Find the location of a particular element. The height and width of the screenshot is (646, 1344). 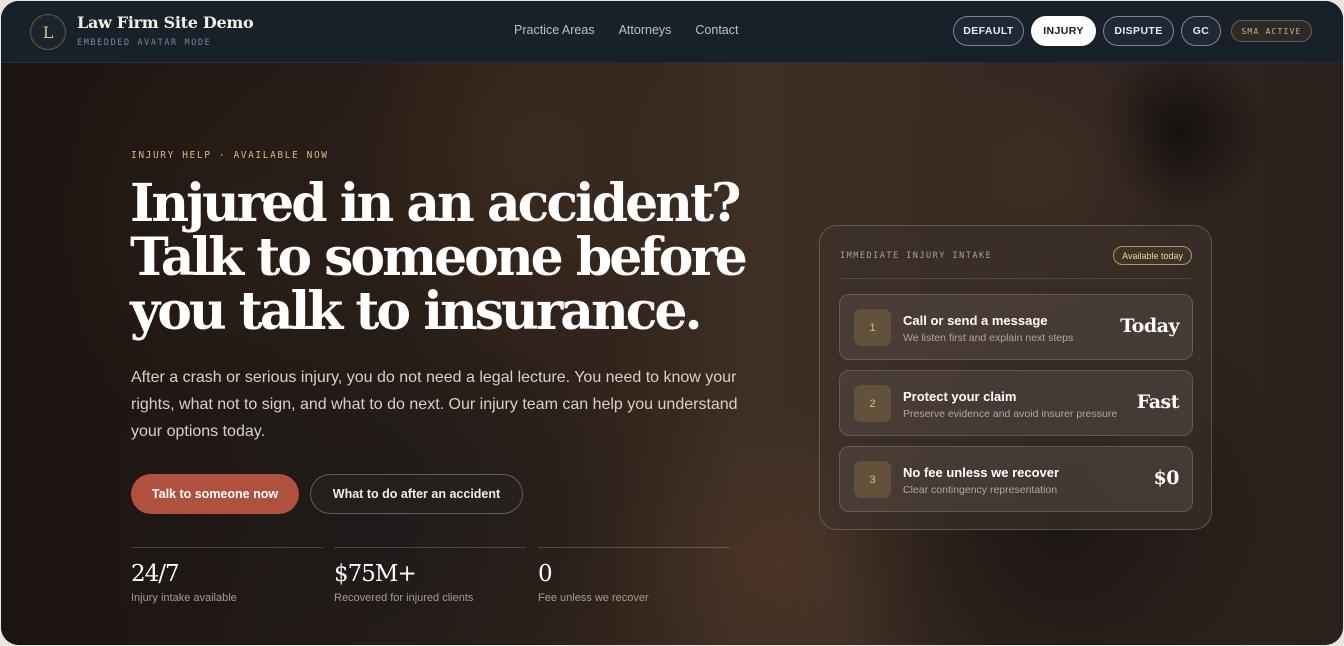

stat-label: Recovered for injured clients is located at coordinates (404, 598).